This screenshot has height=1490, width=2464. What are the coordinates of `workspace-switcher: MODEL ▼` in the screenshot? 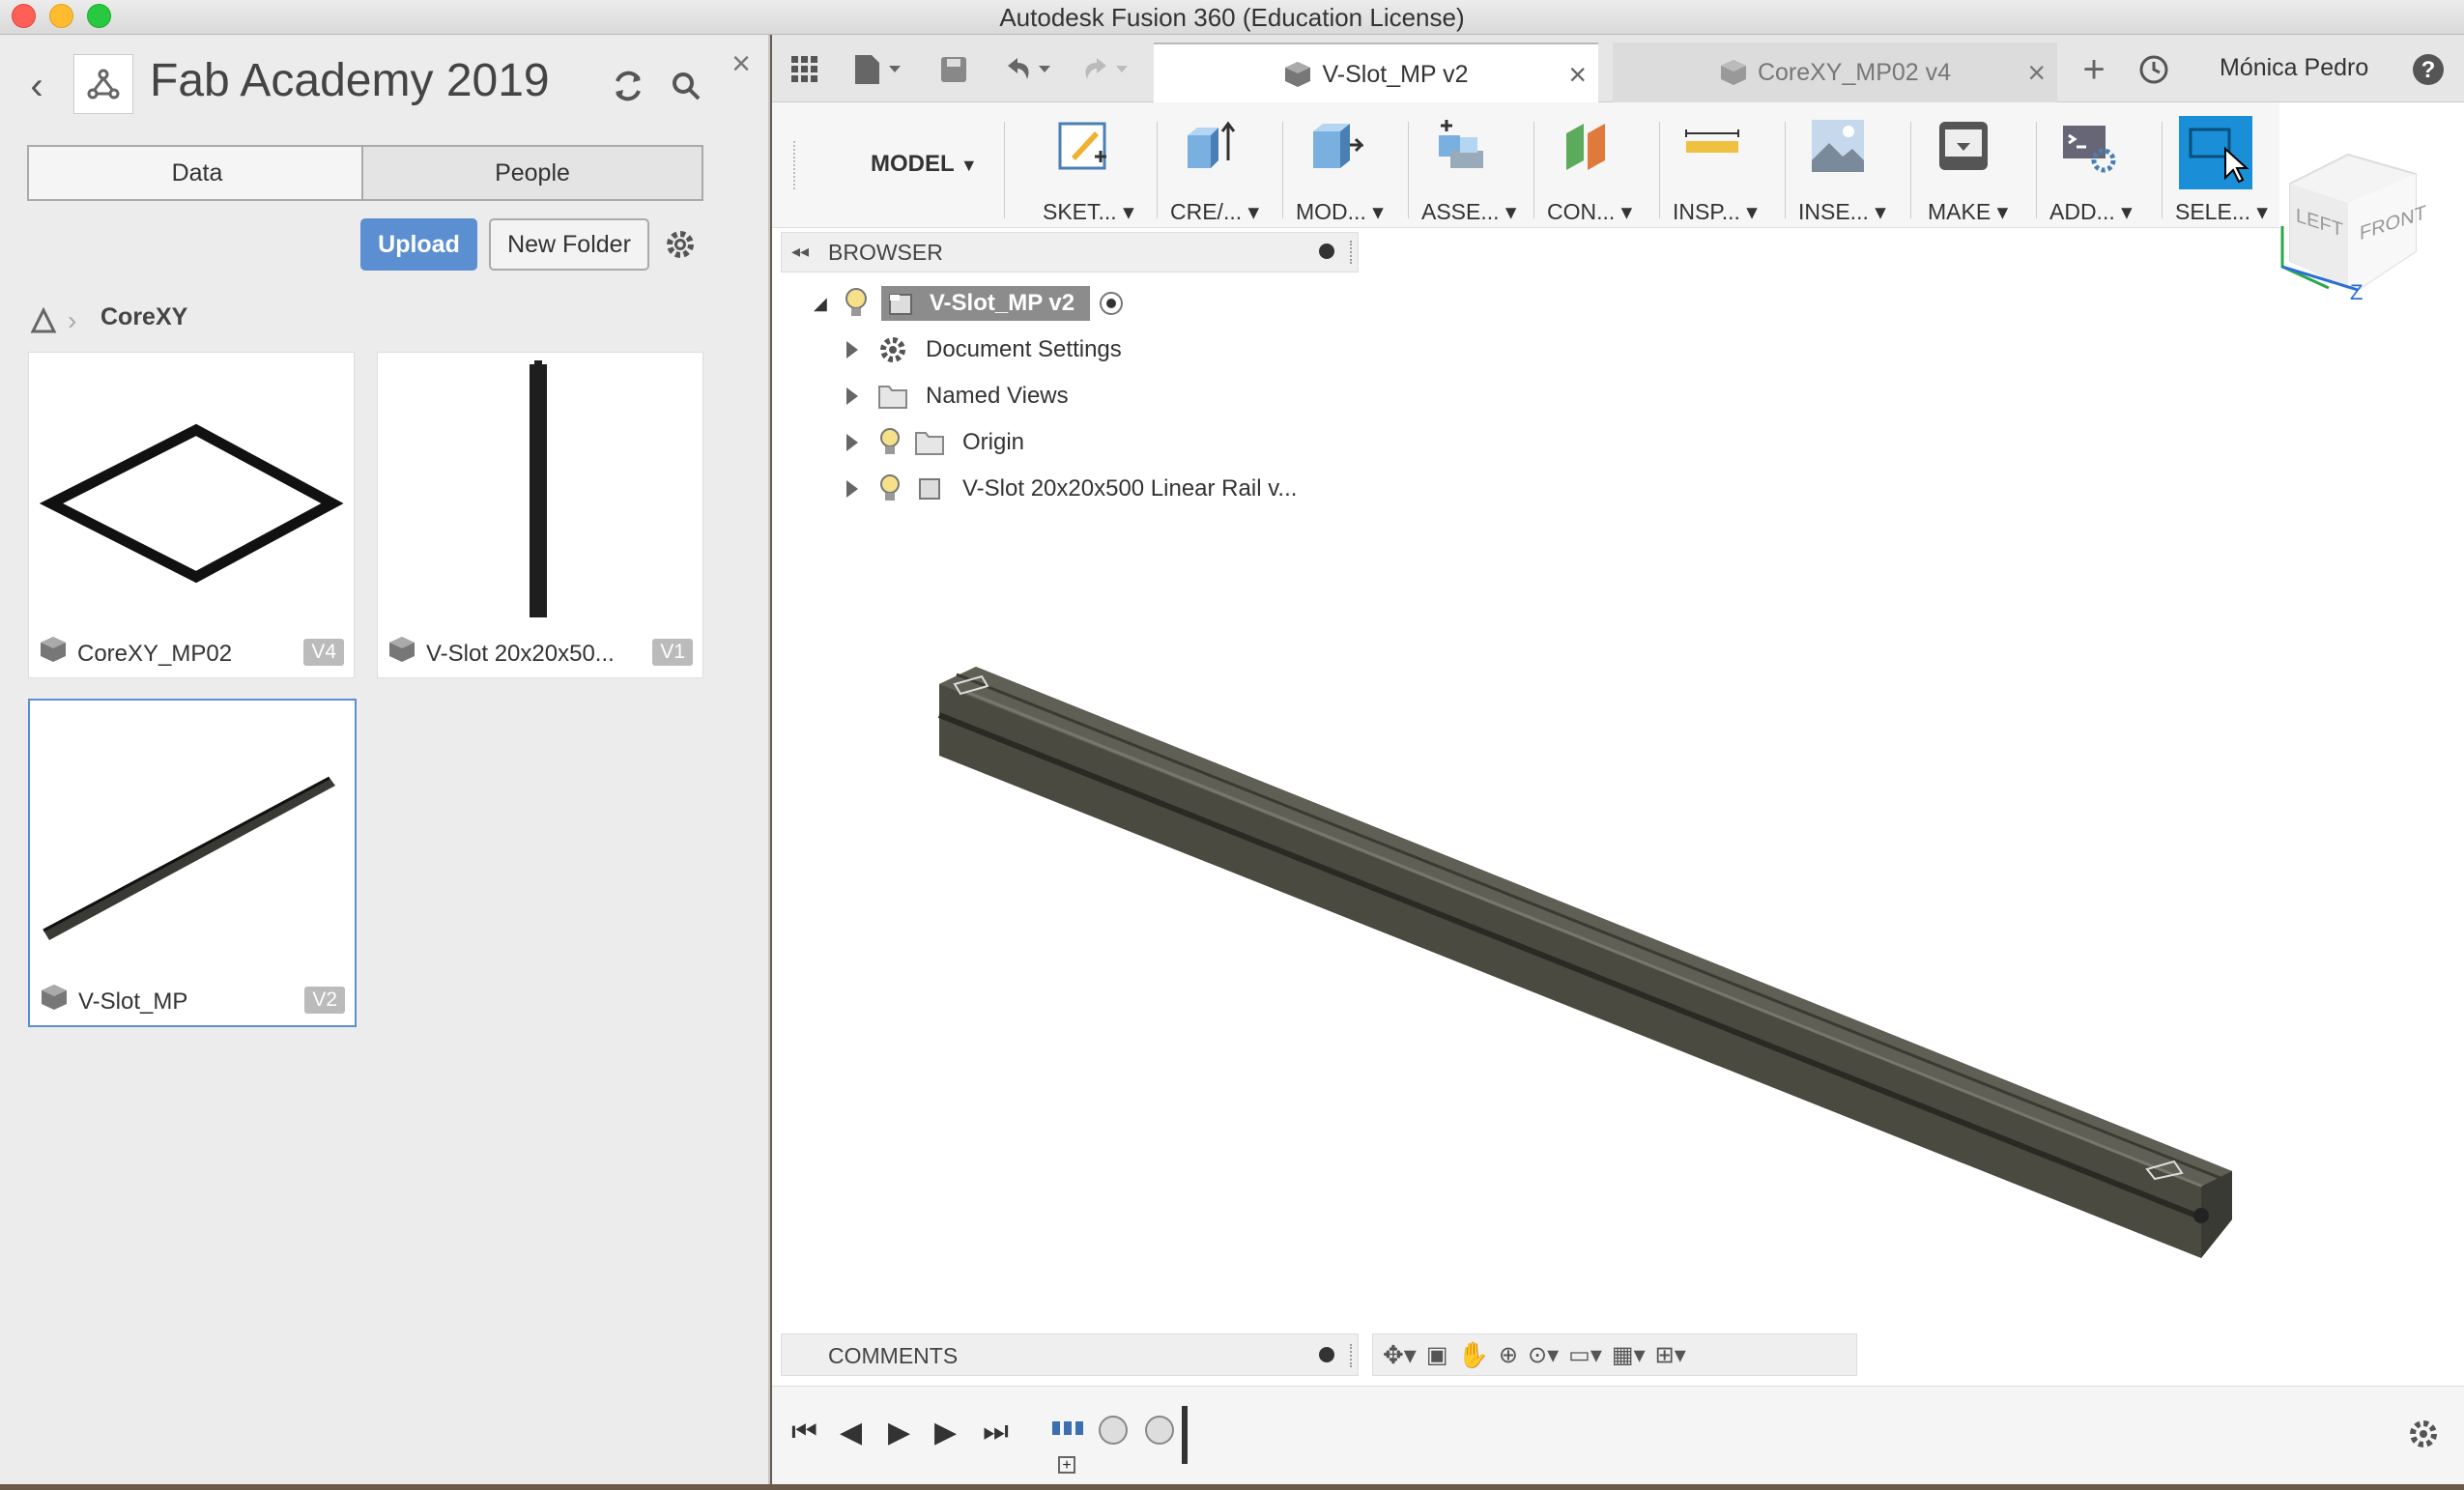 It's located at (924, 164).